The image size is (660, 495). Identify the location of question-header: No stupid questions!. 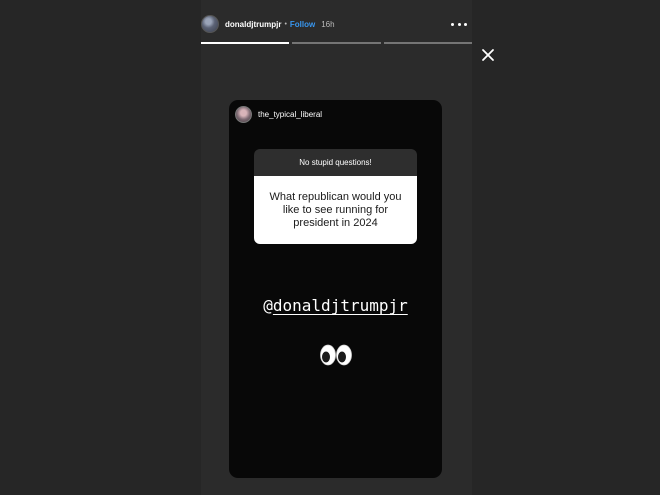
(335, 162).